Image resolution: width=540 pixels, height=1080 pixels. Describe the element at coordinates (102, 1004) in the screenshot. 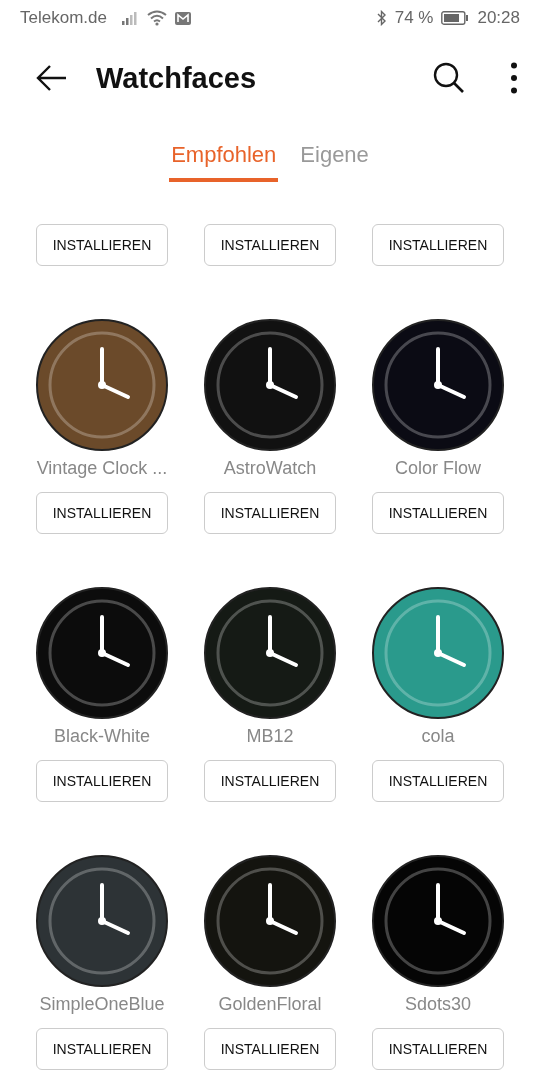

I see `watchface-name: SimpleOneBlue` at that location.